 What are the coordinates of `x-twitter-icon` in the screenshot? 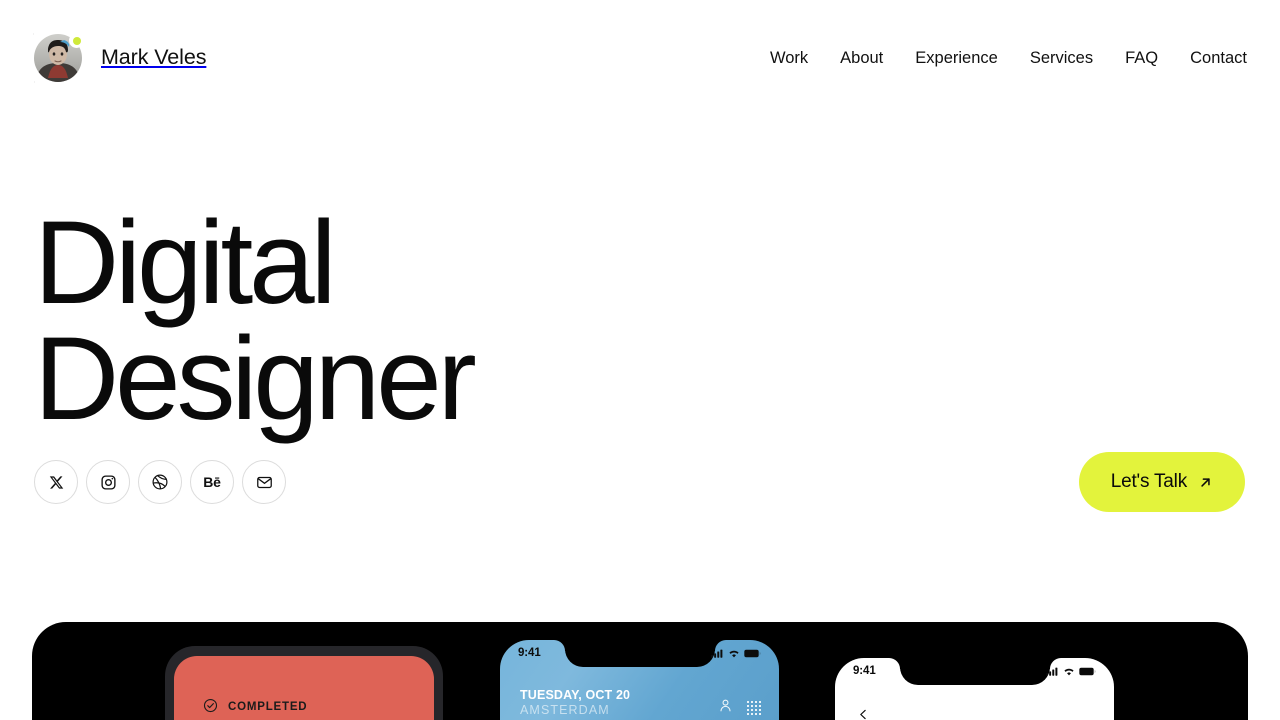 It's located at (56, 482).